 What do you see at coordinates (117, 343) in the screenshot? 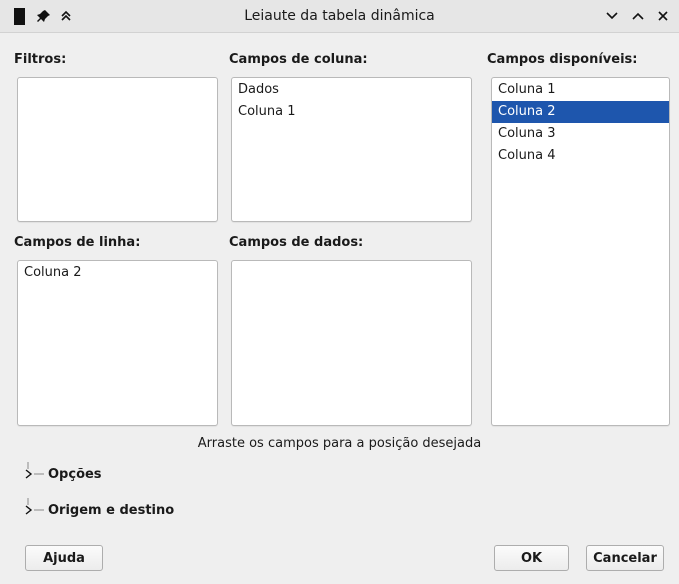
I see `row-fields-list: Coluna 2` at bounding box center [117, 343].